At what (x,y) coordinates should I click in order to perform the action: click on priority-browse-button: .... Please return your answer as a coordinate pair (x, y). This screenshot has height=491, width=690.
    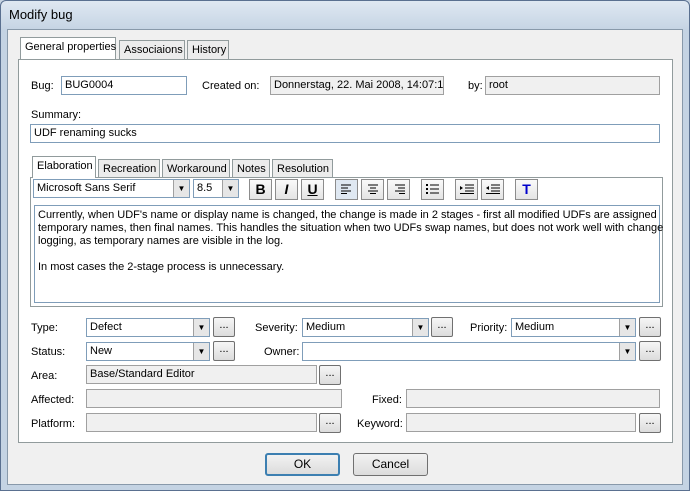
    Looking at the image, I should click on (650, 327).